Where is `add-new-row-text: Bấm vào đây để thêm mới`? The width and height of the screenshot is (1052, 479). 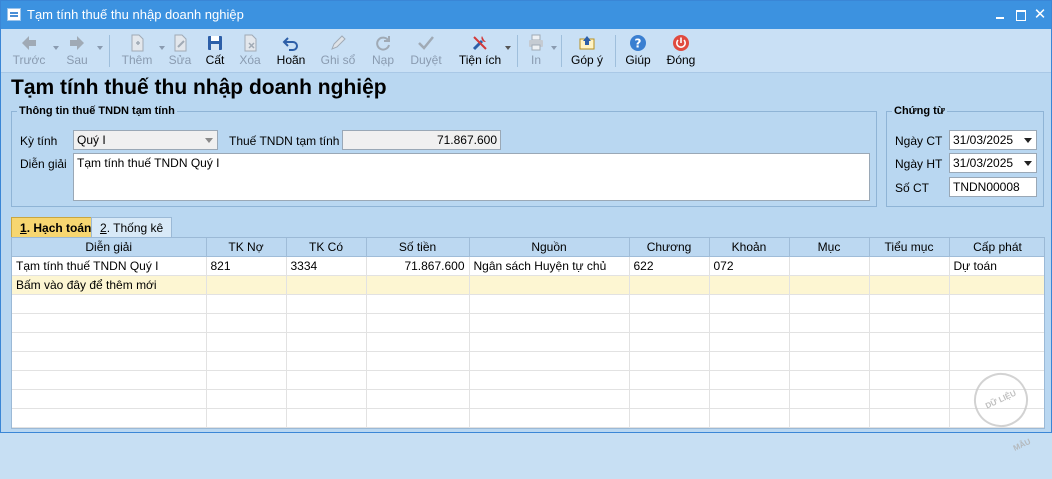
add-new-row-text: Bấm vào đây để thêm mới is located at coordinates (109, 285).